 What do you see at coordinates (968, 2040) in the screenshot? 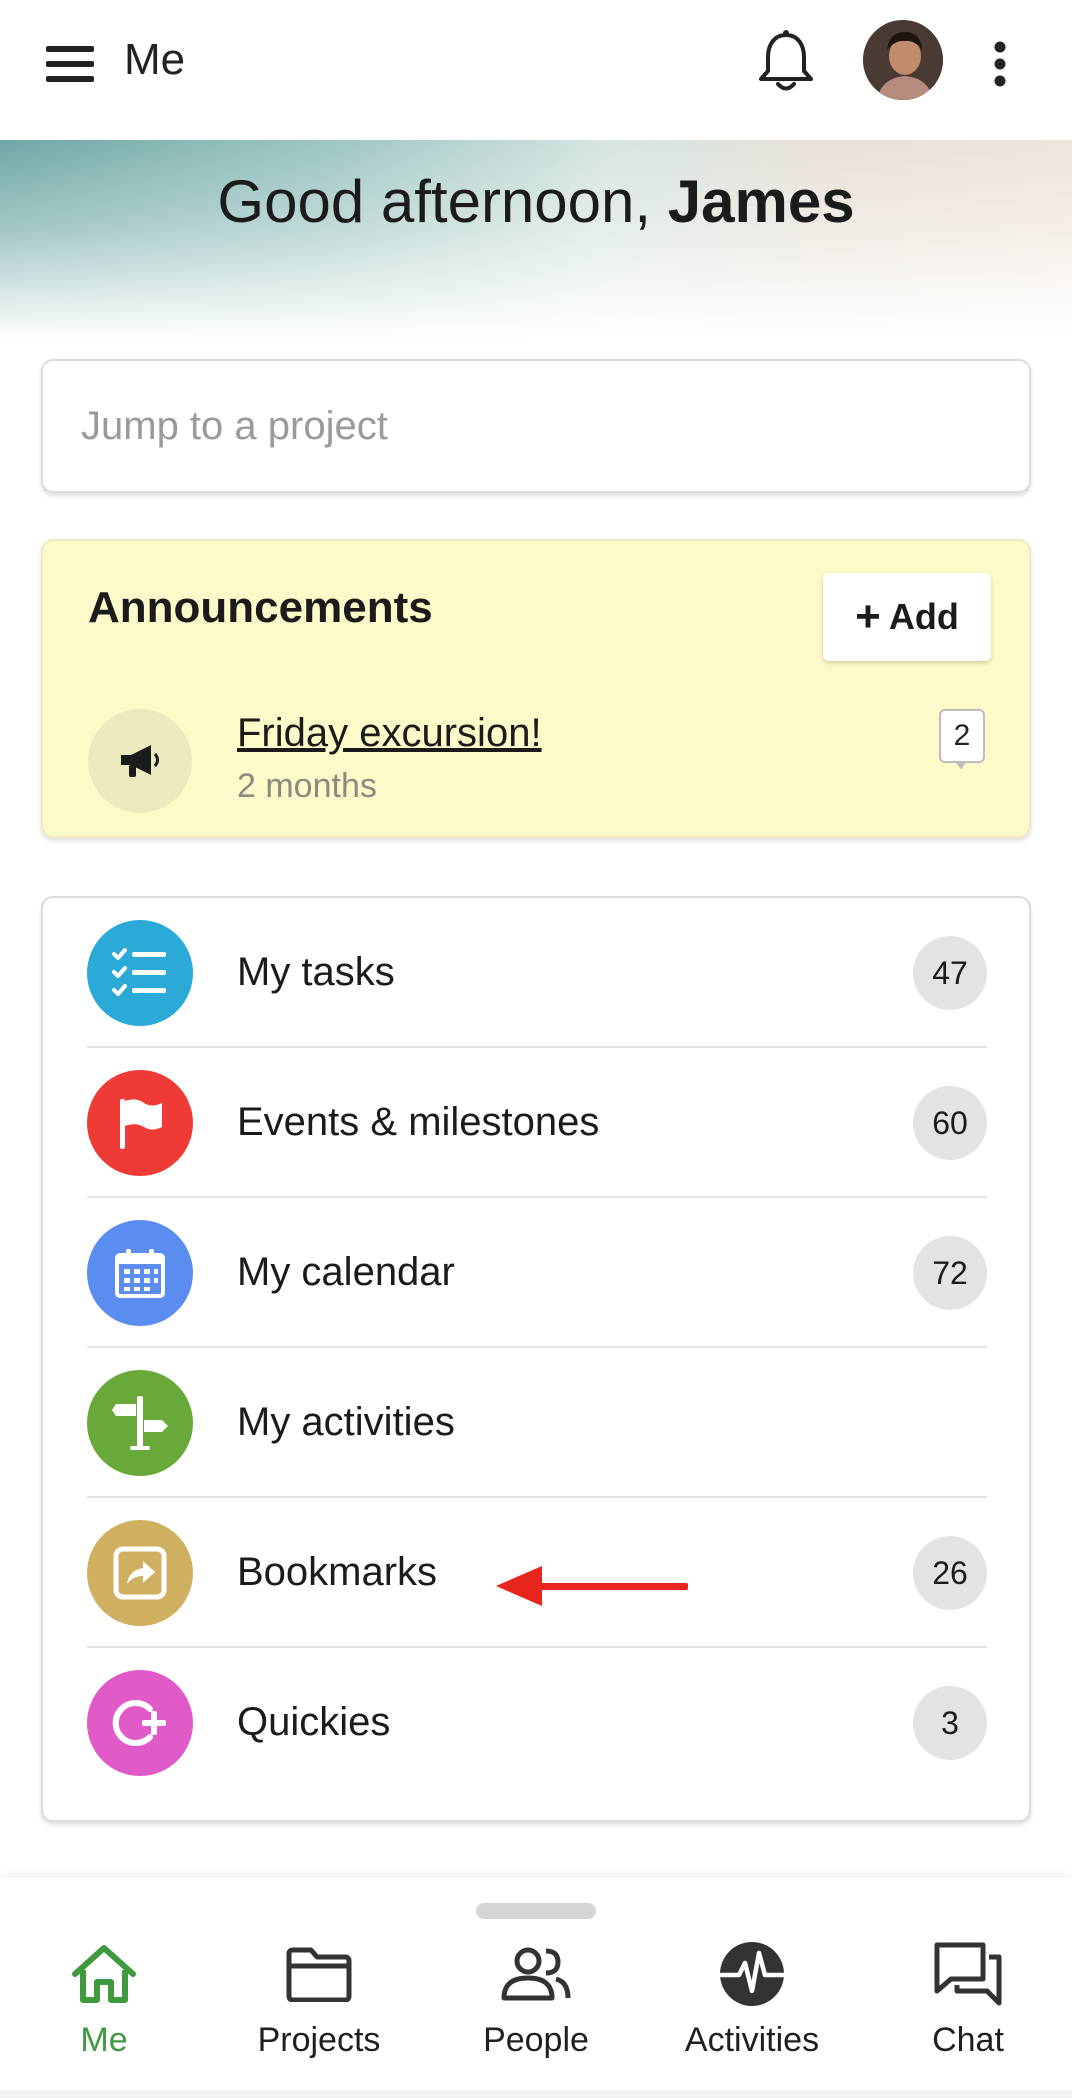
I see `nav-label: Chat` at bounding box center [968, 2040].